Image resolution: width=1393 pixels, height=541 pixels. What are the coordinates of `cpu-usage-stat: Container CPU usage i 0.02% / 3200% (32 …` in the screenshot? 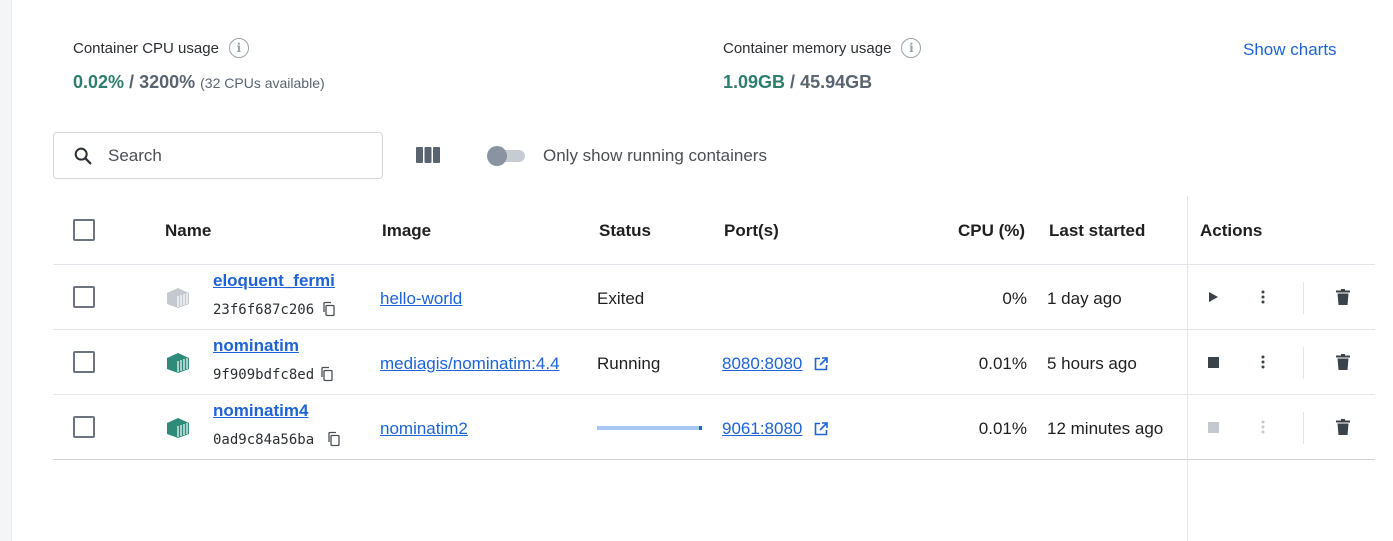 It's located at (199, 65).